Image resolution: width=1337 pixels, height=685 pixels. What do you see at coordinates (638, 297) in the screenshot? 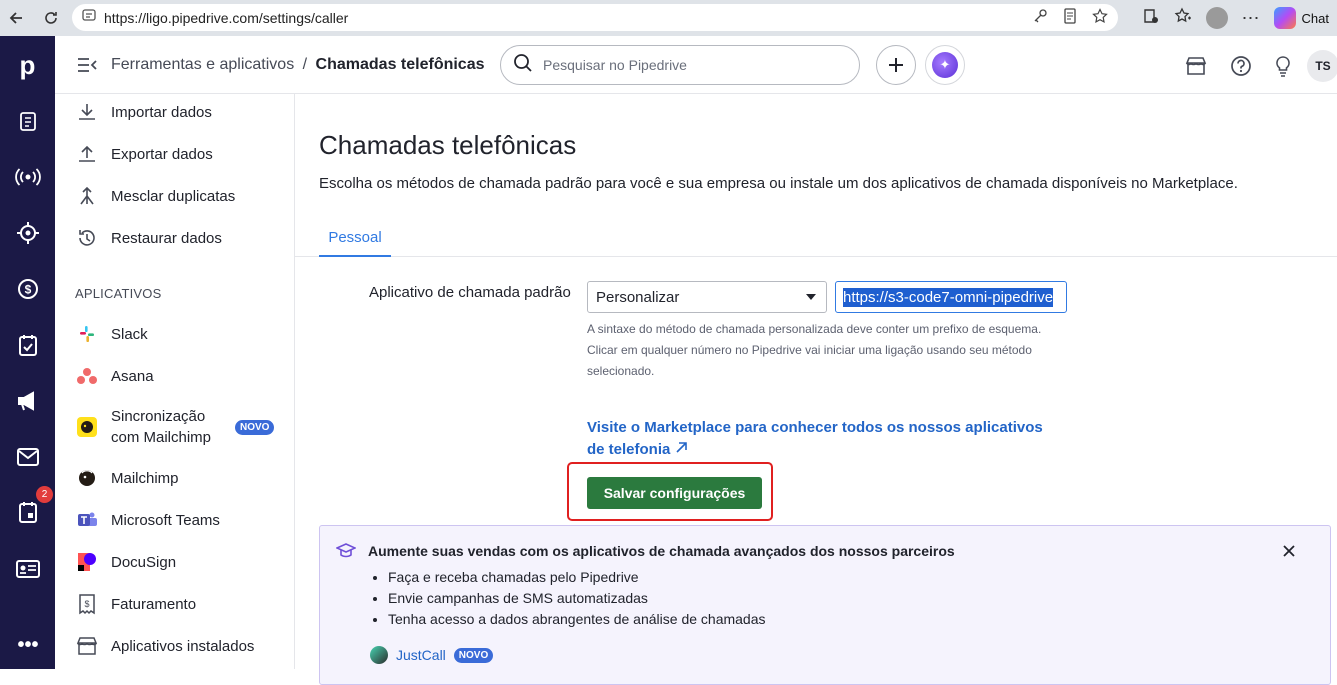
I see `select-value: Personalizar` at bounding box center [638, 297].